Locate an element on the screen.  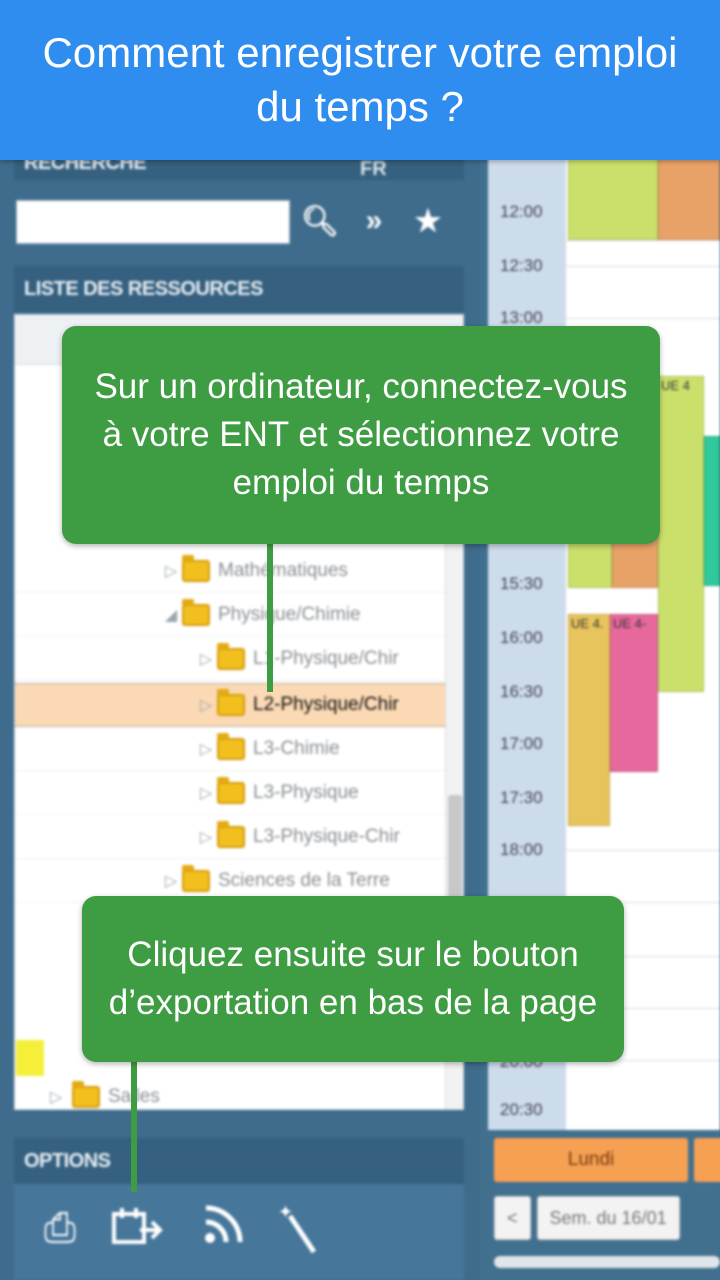
week-selector: Sem. du 16/01 is located at coordinates (608, 1218).